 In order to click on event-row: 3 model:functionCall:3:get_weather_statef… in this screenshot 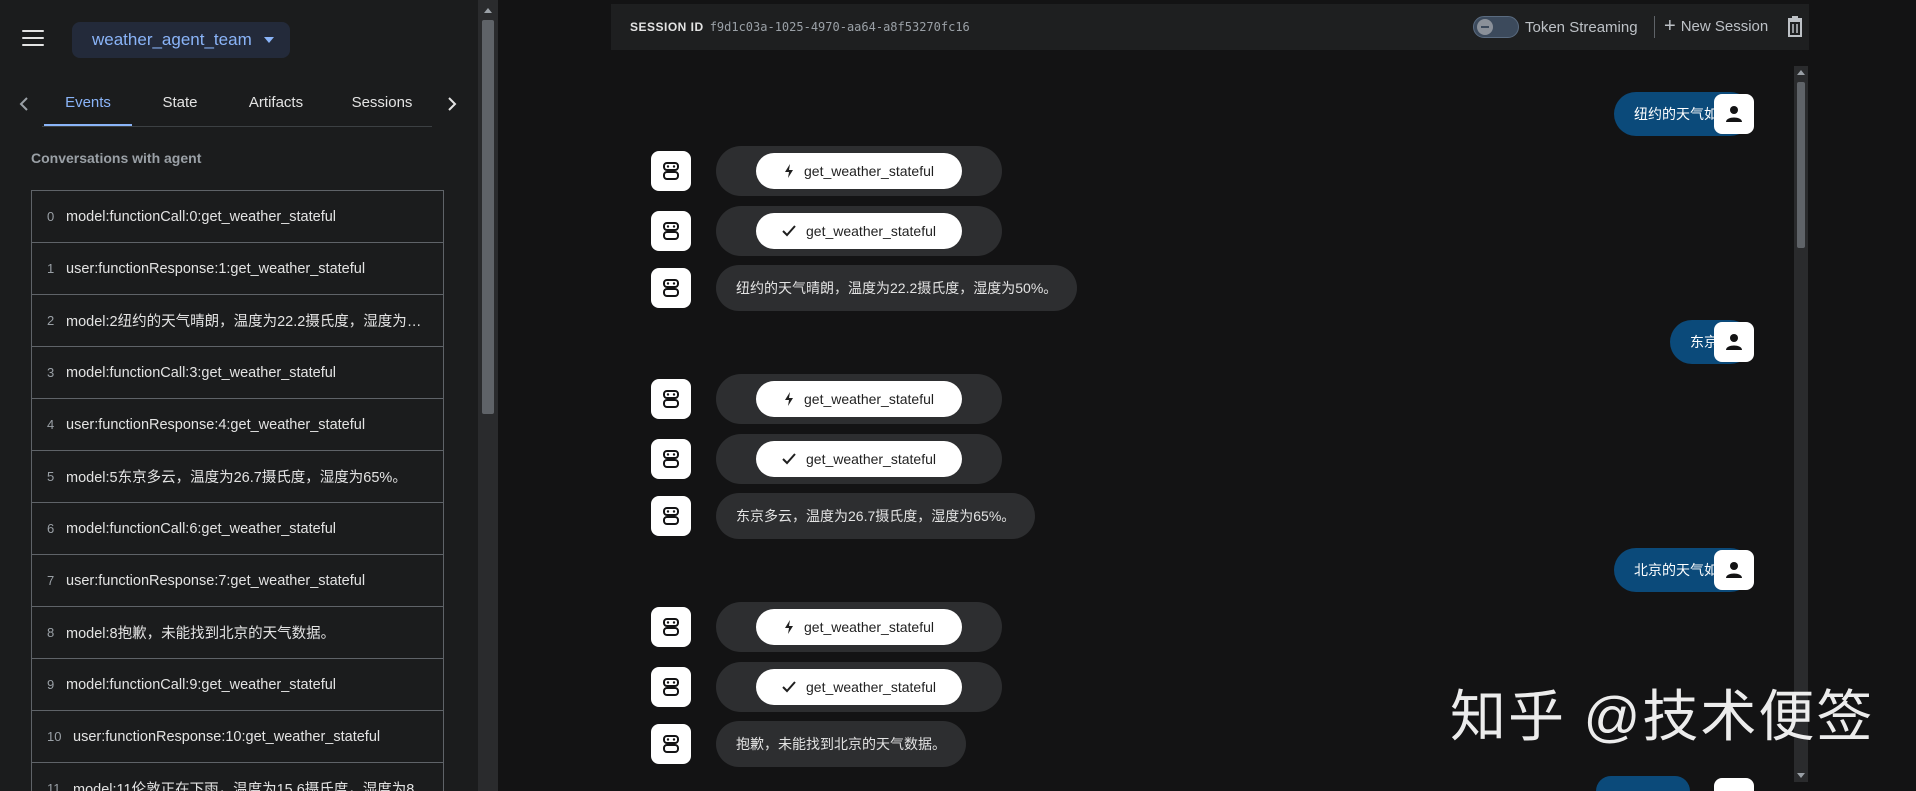, I will do `click(237, 373)`.